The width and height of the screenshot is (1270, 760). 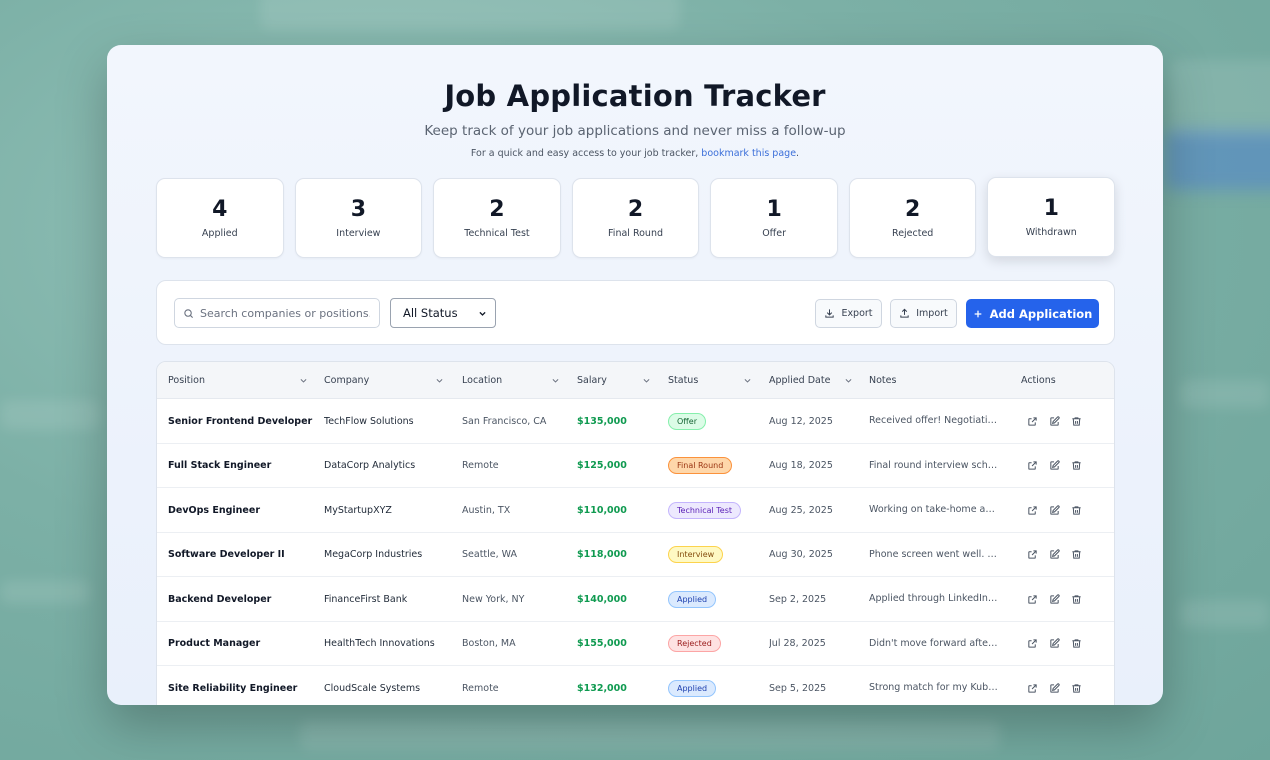 What do you see at coordinates (602, 643) in the screenshot?
I see `salary-cell: $155,000` at bounding box center [602, 643].